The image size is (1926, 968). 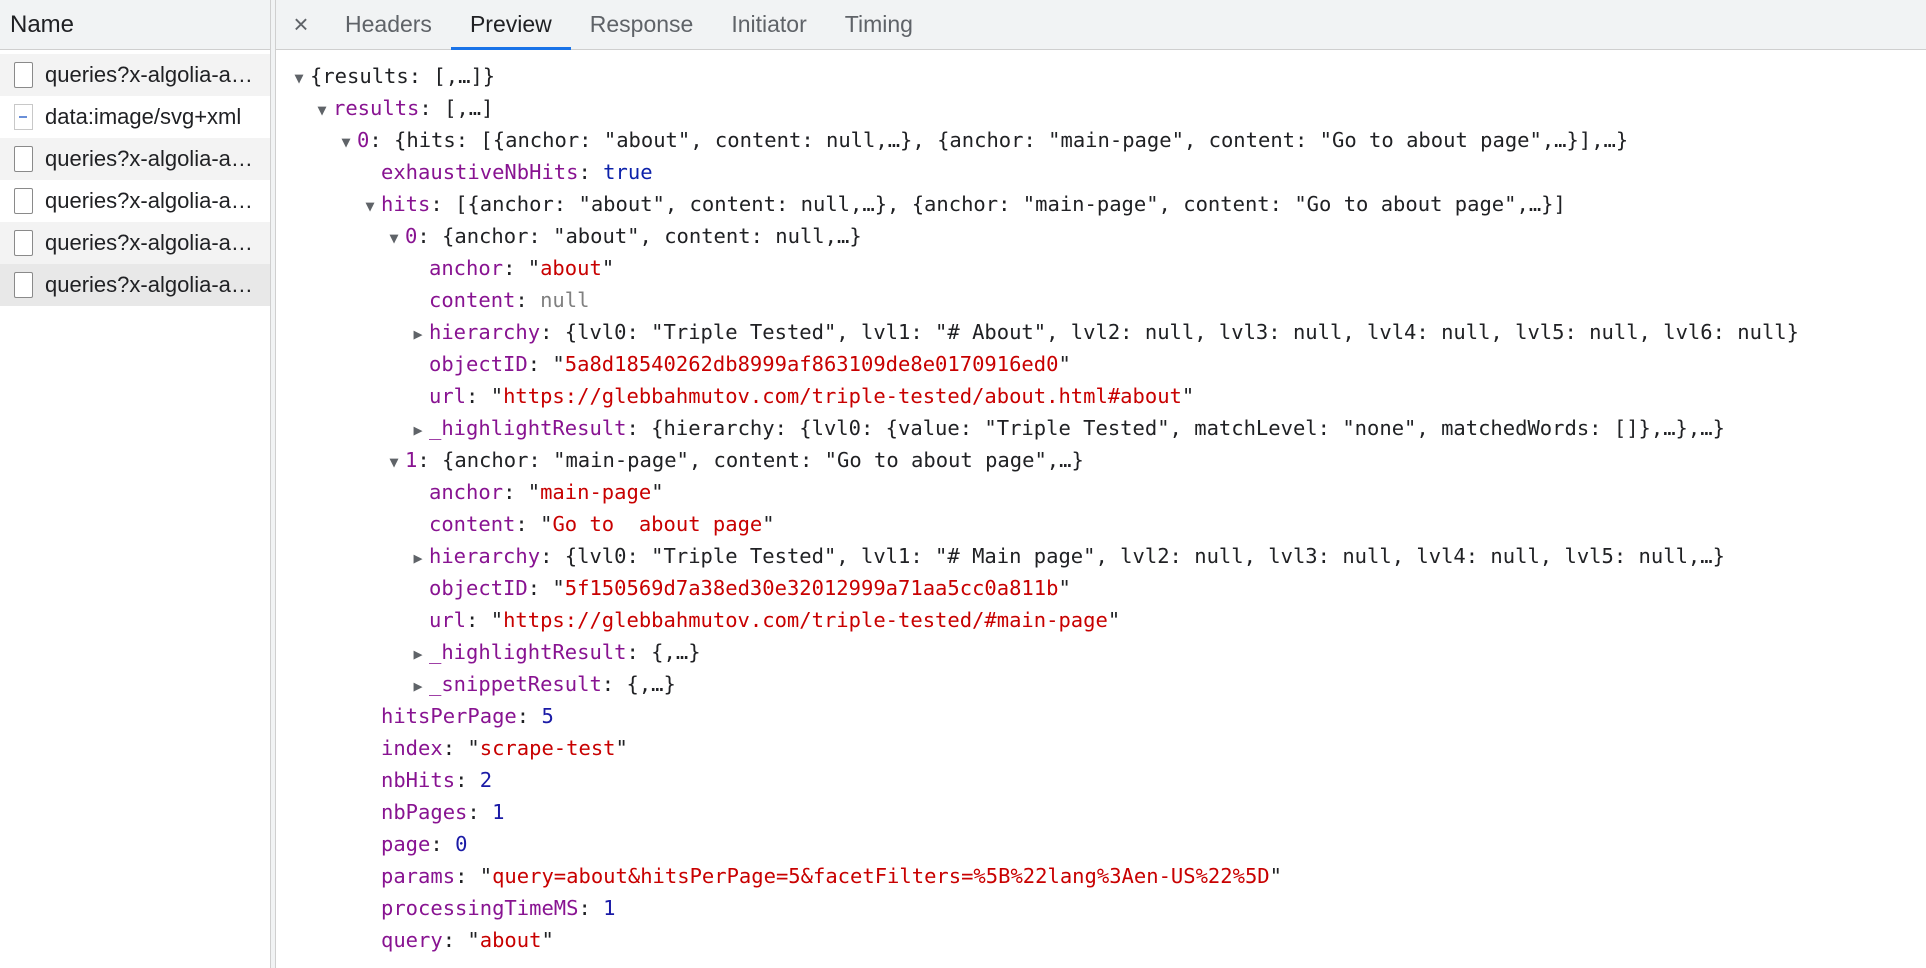 What do you see at coordinates (467, 940) in the screenshot?
I see `tree-prop-query: query: "about"` at bounding box center [467, 940].